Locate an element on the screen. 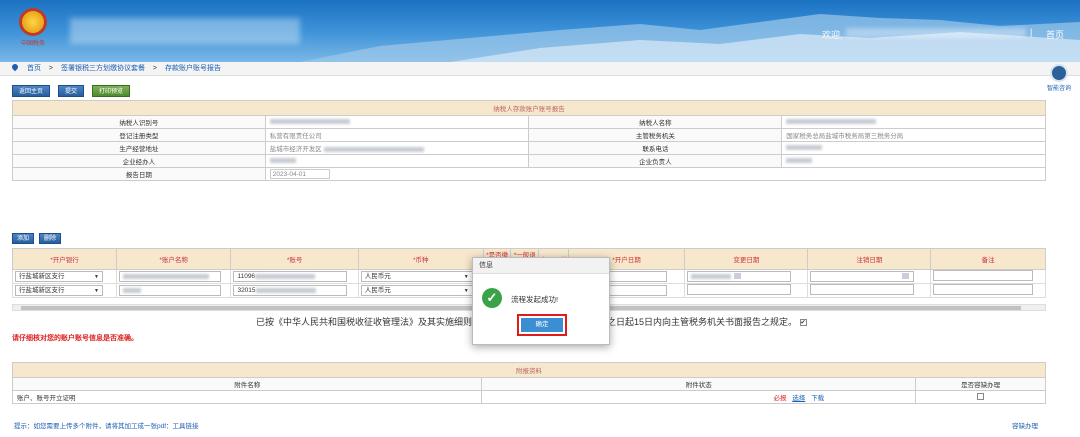 The image size is (1080, 437). col-close-date: 注销日期 is located at coordinates (869, 259).